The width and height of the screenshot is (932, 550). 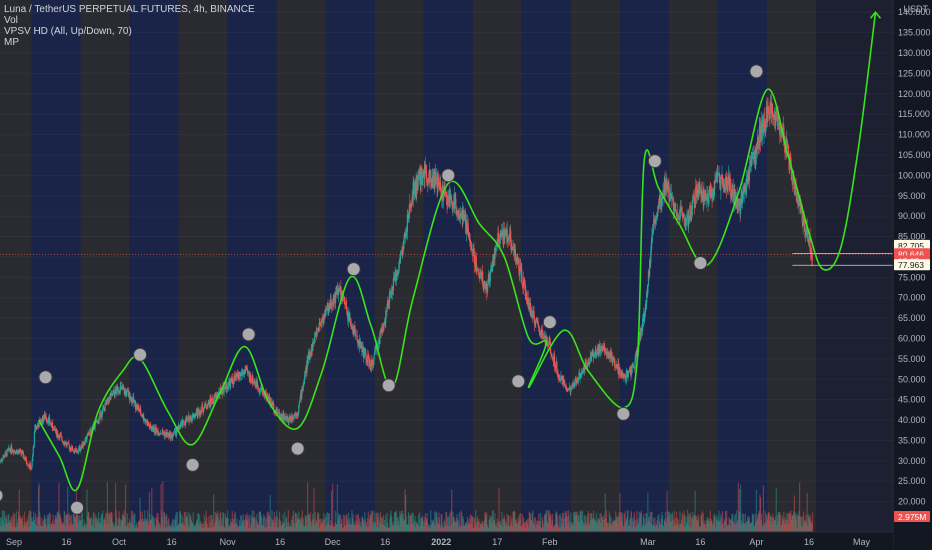 I want to click on price-tick-label: 20.000, so click(x=912, y=502).